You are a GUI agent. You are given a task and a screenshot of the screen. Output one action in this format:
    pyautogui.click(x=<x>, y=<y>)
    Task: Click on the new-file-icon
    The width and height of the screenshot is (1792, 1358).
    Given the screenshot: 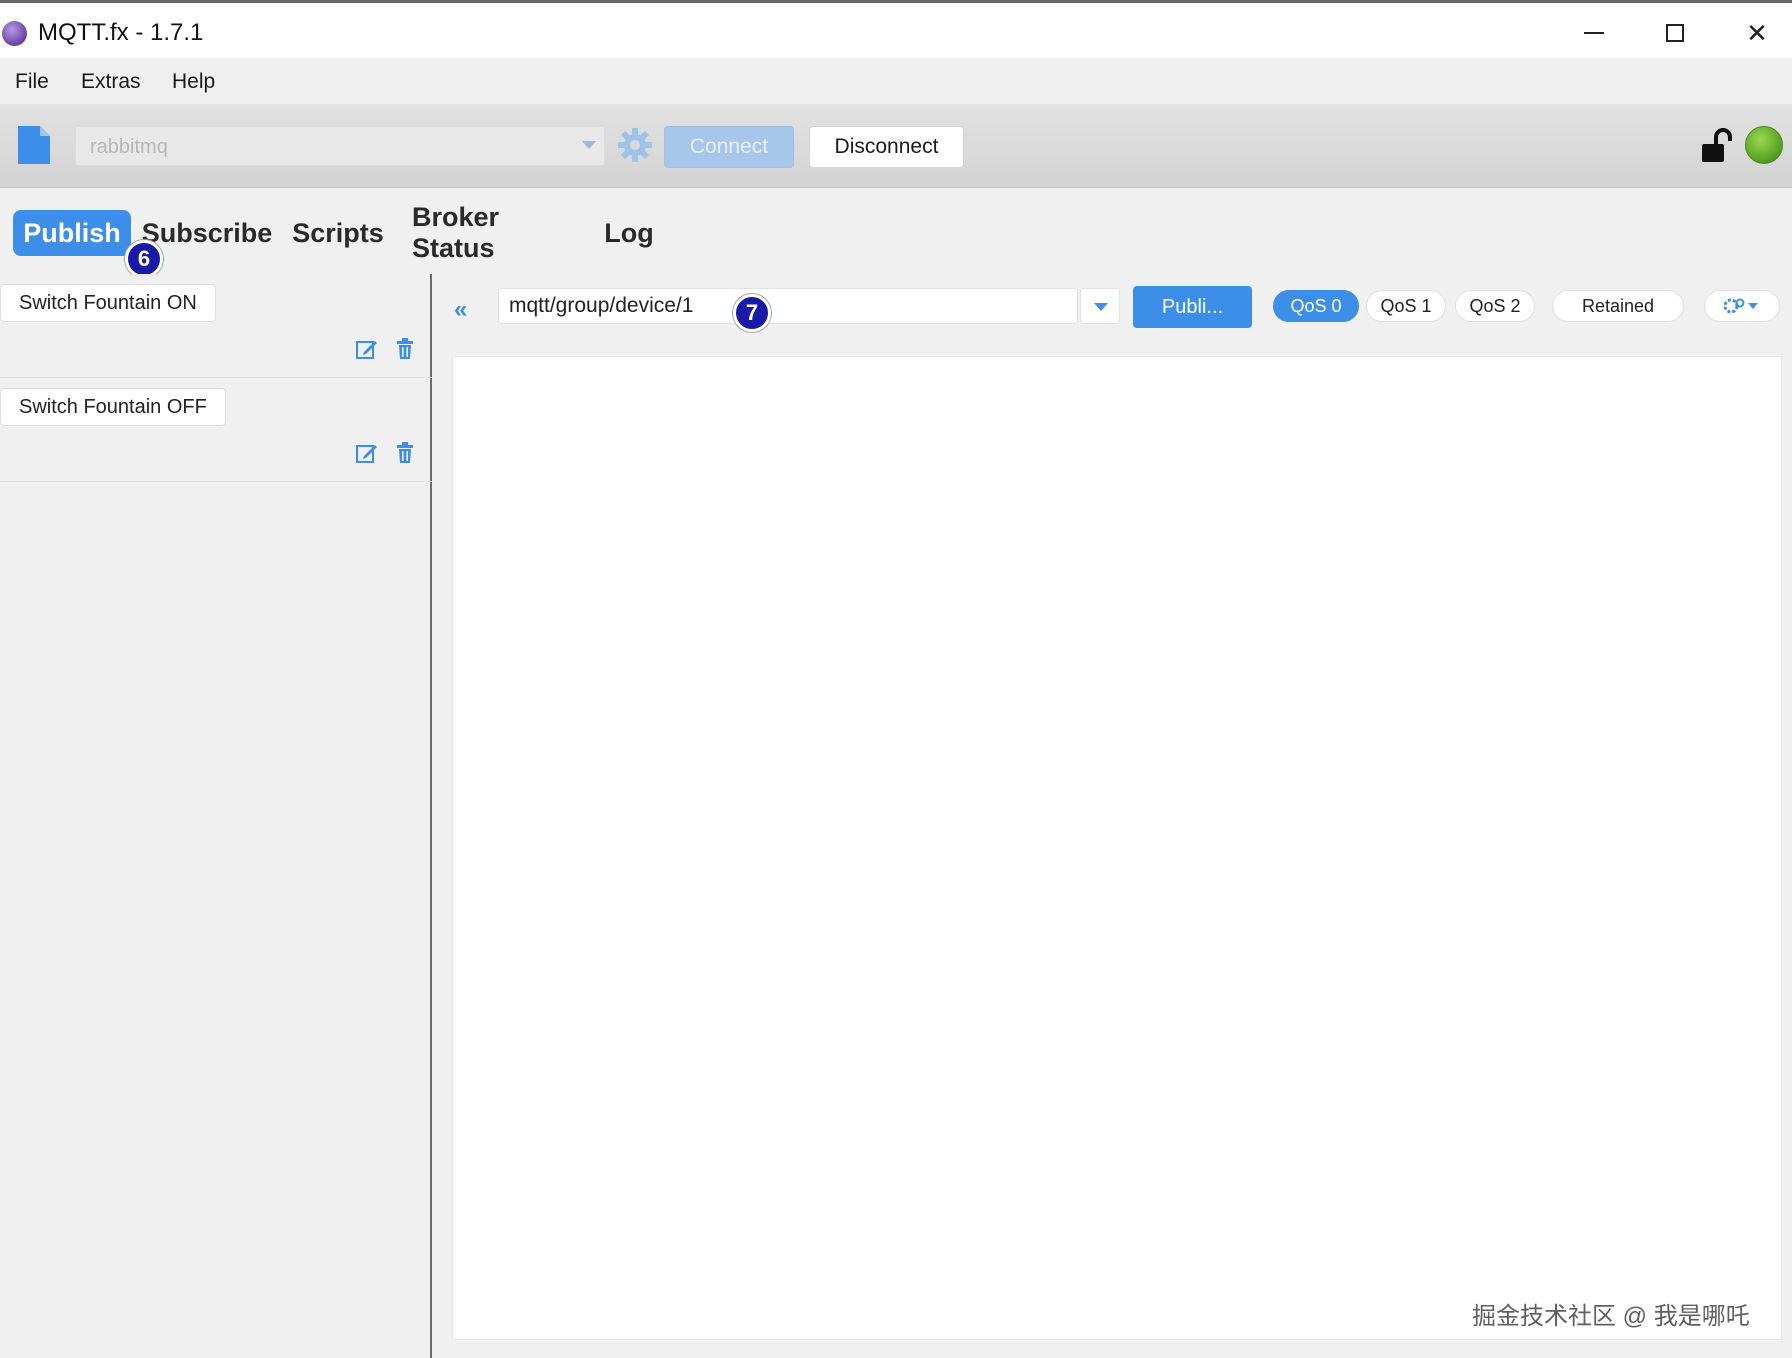 What is the action you would take?
    pyautogui.click(x=34, y=145)
    